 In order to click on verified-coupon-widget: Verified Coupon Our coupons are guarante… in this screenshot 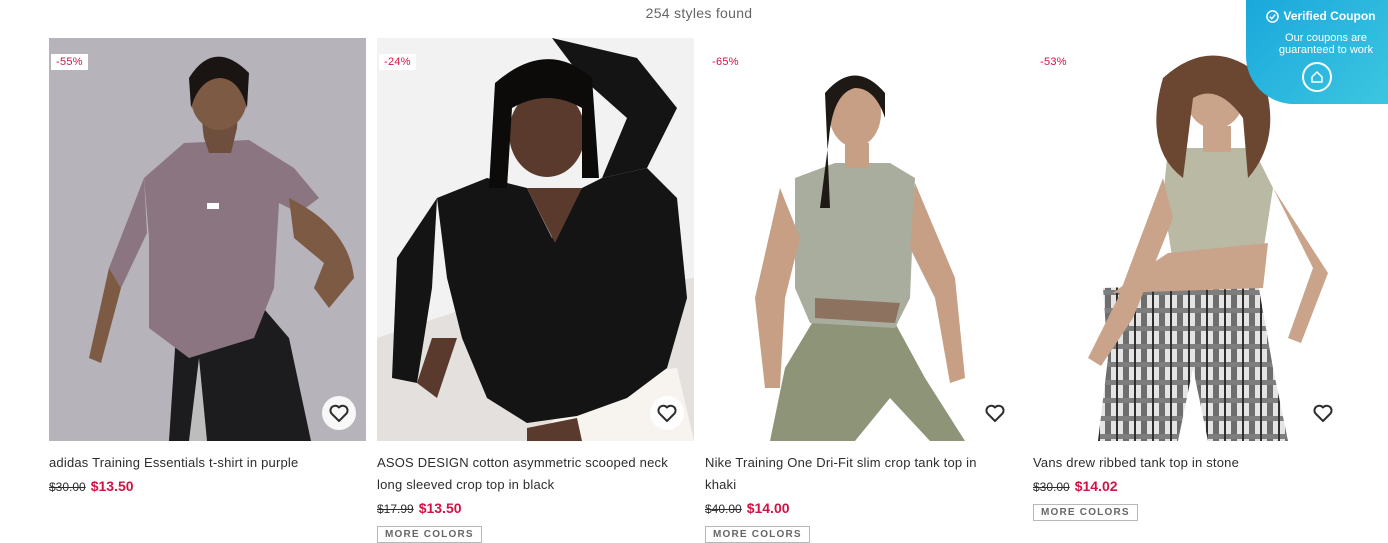, I will do `click(1317, 52)`.